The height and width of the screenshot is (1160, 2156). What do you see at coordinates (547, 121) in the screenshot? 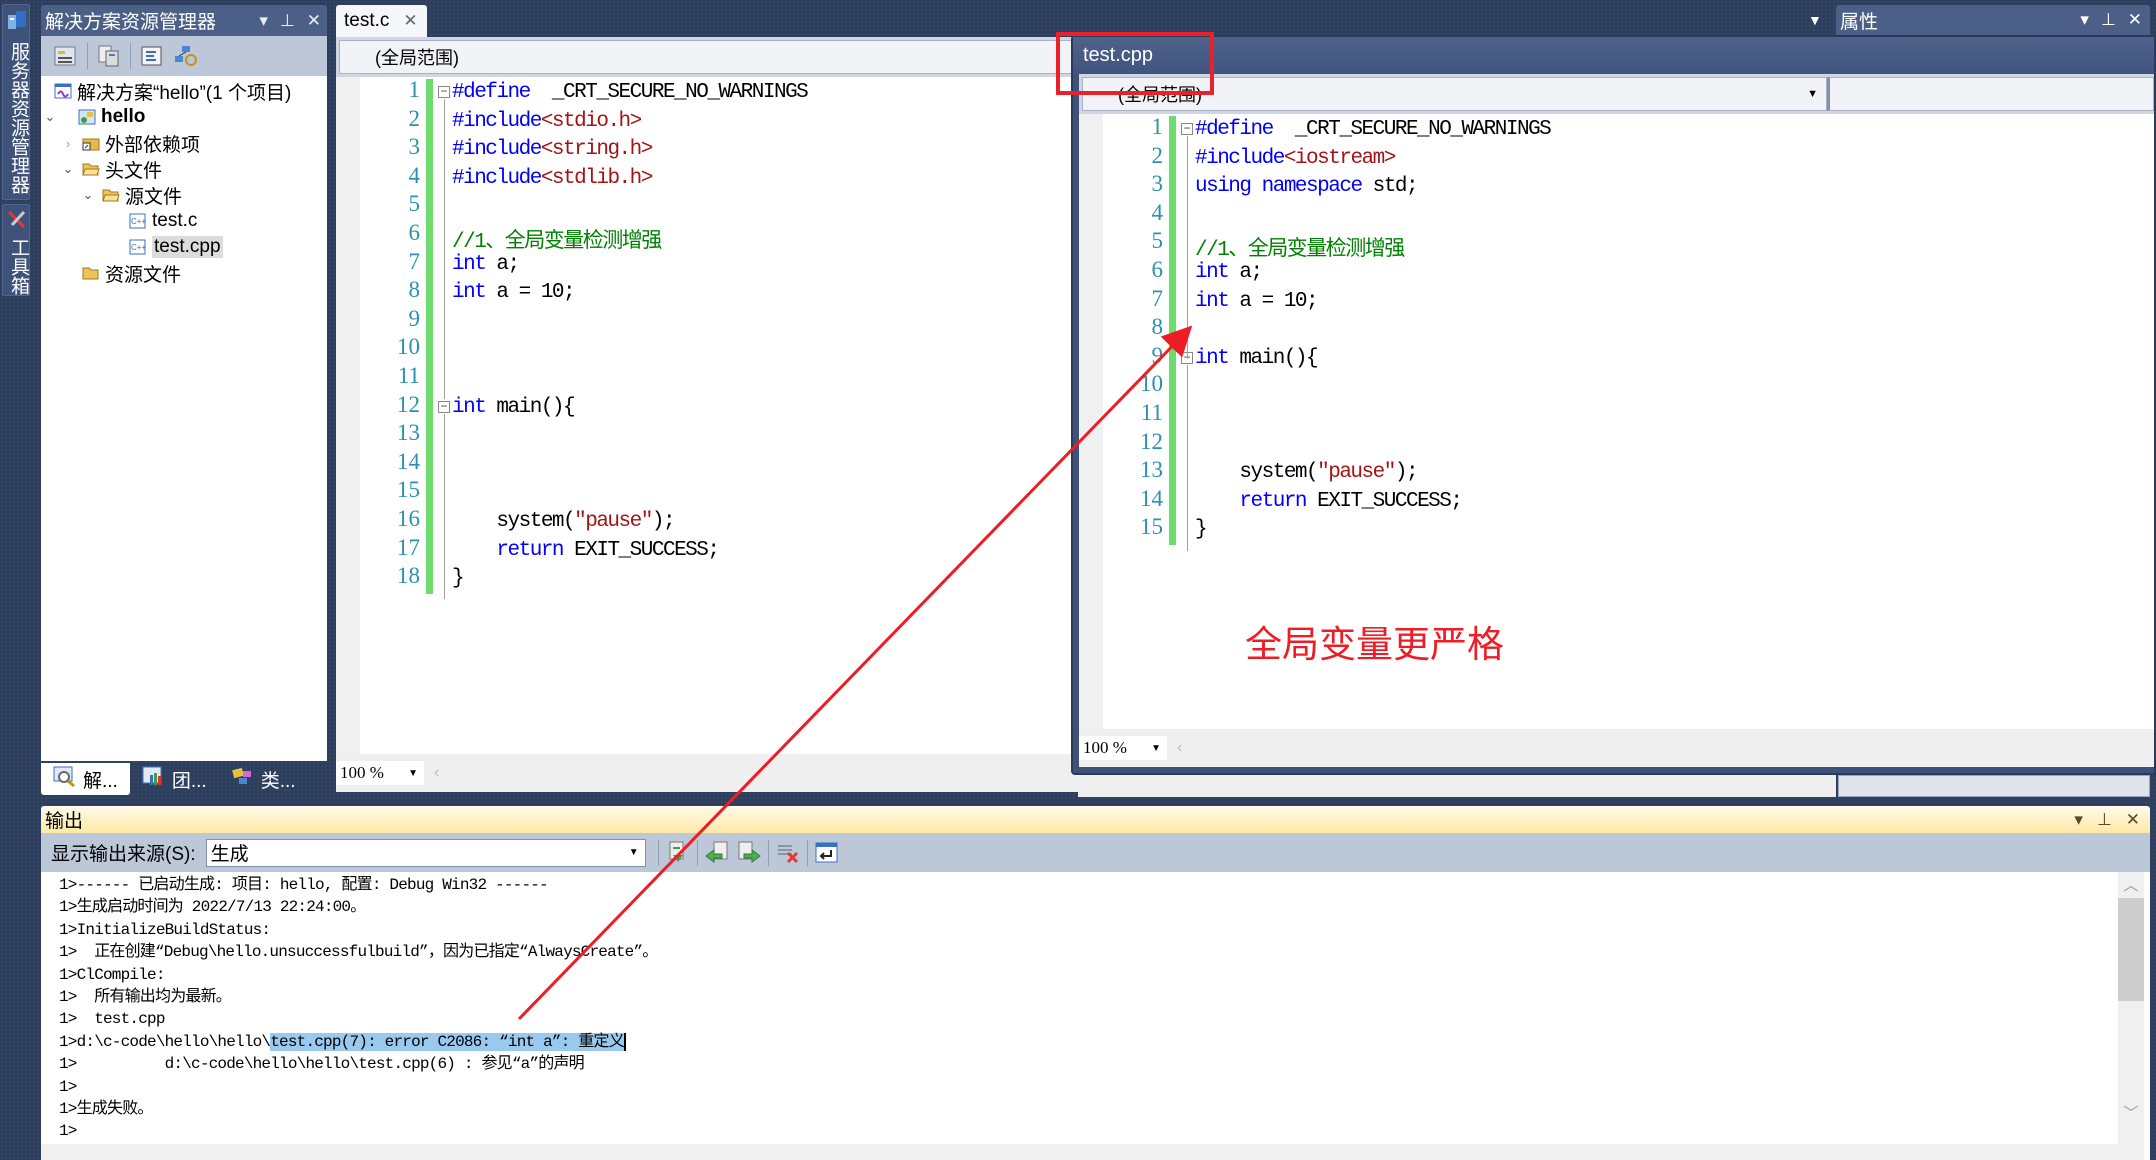
I see `code-line: #include<stdio.h>` at bounding box center [547, 121].